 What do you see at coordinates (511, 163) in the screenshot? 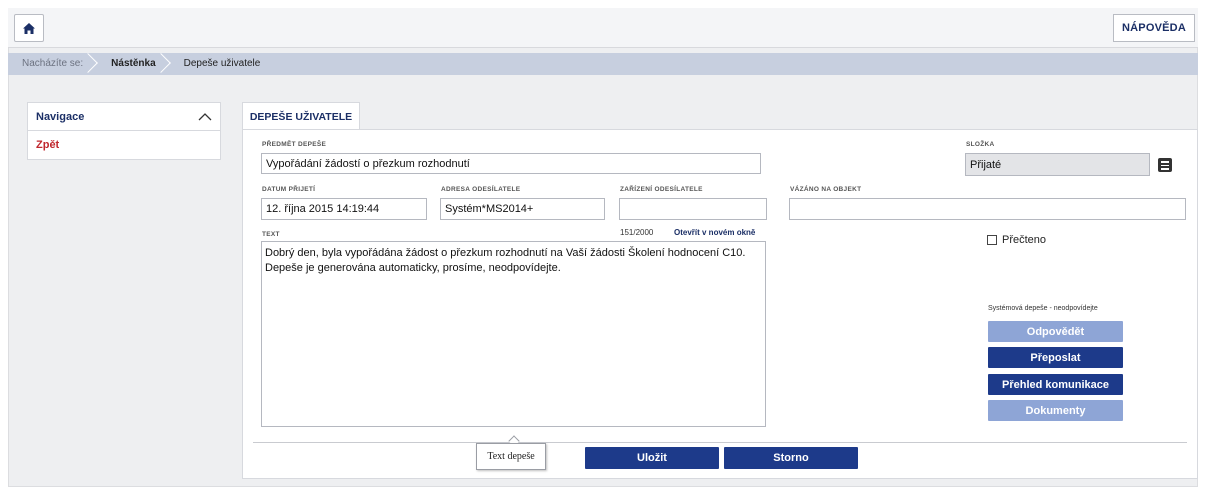
I see `subject-field: Vypořádání žádostí o přezkum rozhodnutí` at bounding box center [511, 163].